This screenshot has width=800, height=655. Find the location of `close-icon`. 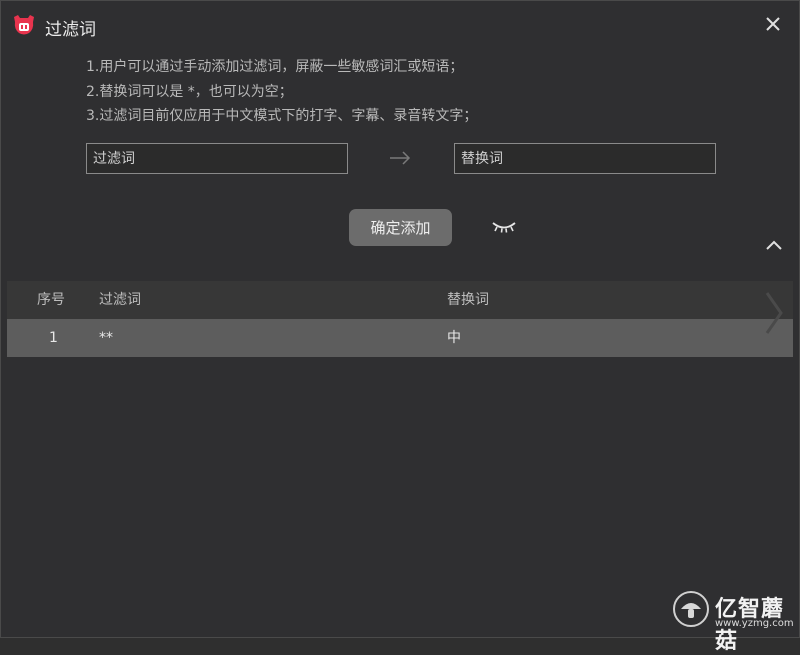

close-icon is located at coordinates (773, 24).